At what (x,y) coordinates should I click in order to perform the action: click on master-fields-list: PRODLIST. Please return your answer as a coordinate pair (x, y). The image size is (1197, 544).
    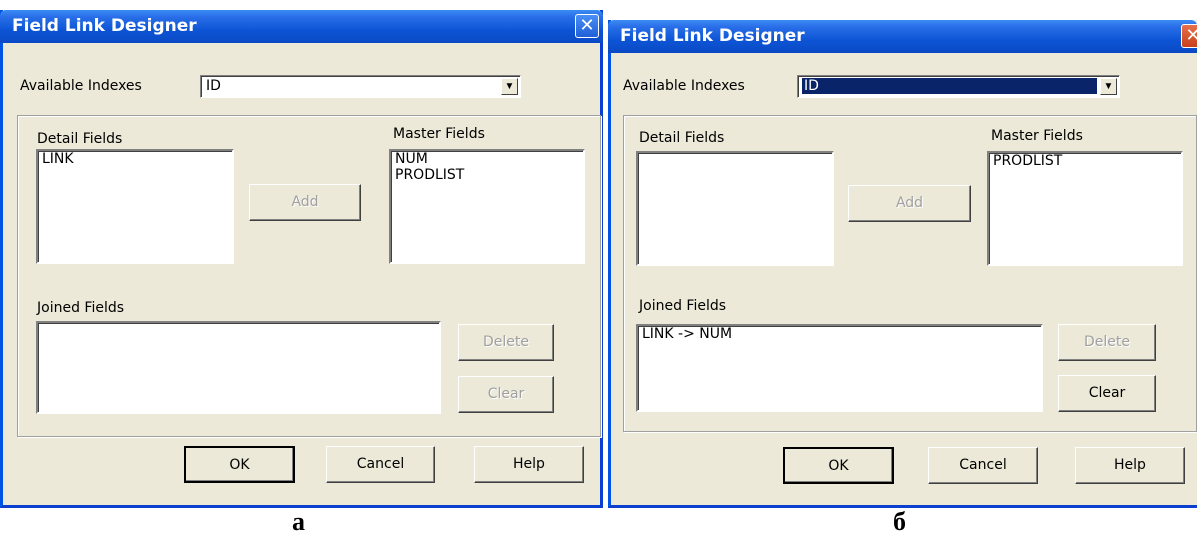
    Looking at the image, I should click on (1085, 208).